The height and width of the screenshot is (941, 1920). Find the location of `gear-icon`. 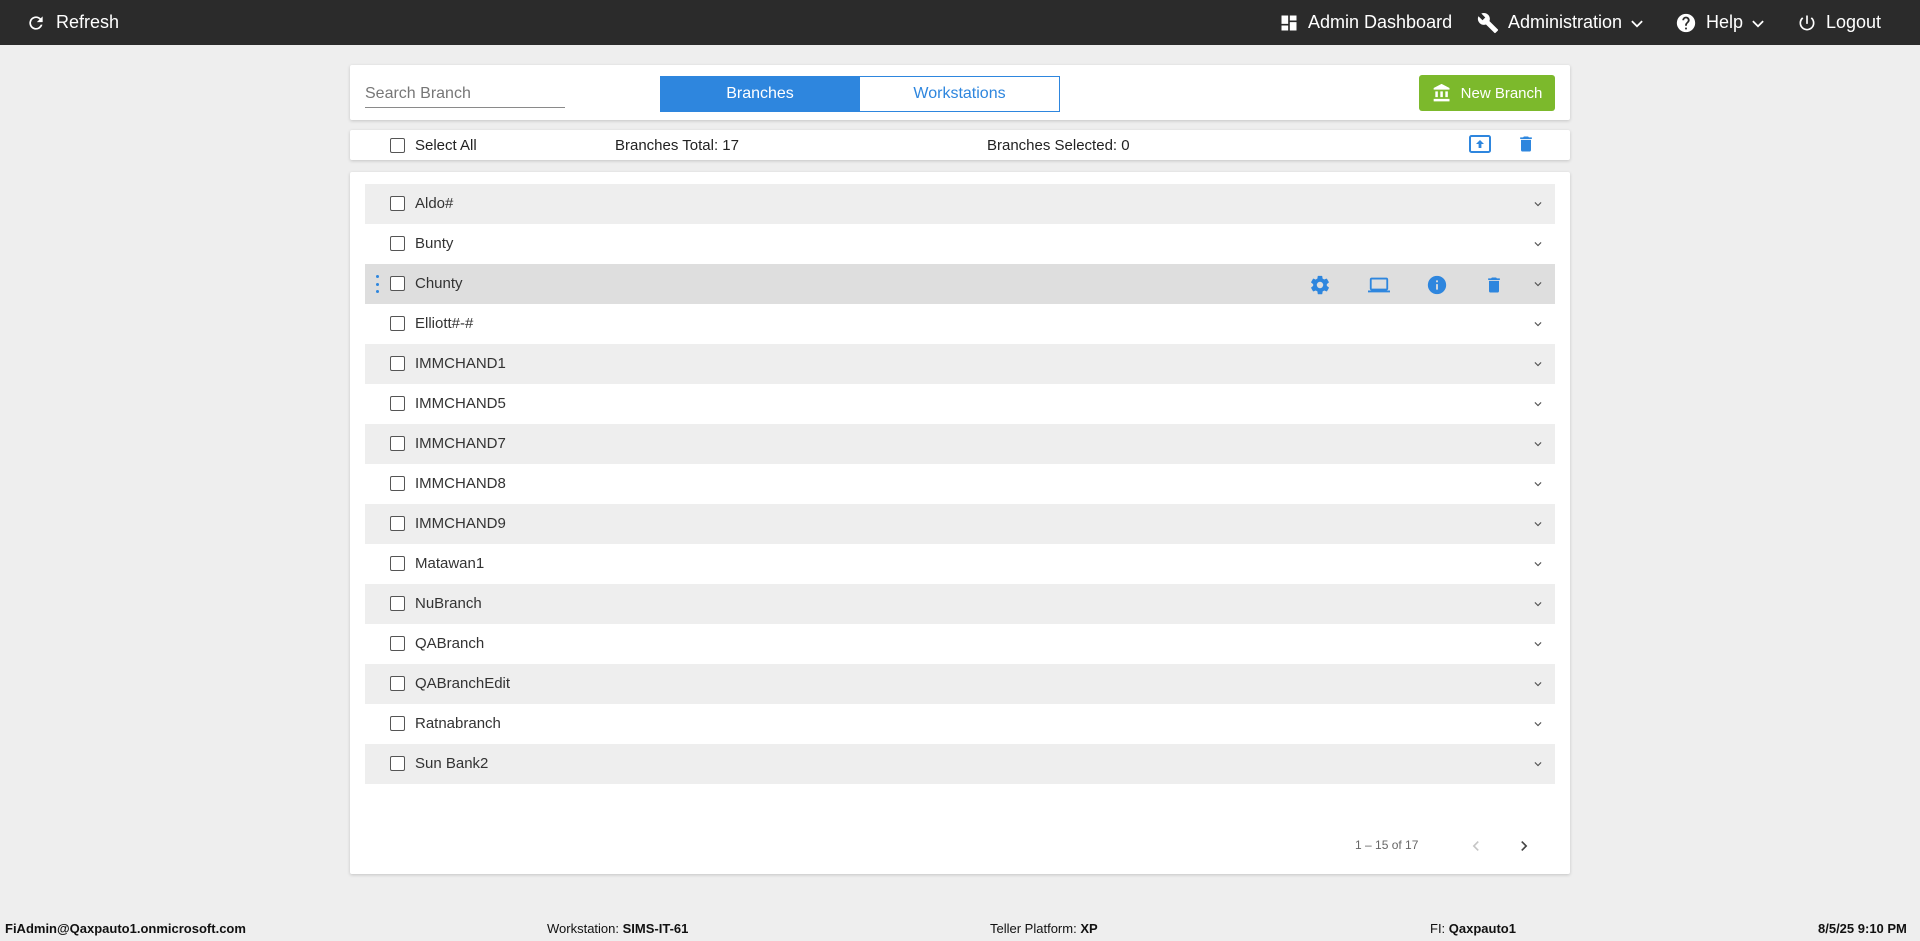

gear-icon is located at coordinates (1320, 285).